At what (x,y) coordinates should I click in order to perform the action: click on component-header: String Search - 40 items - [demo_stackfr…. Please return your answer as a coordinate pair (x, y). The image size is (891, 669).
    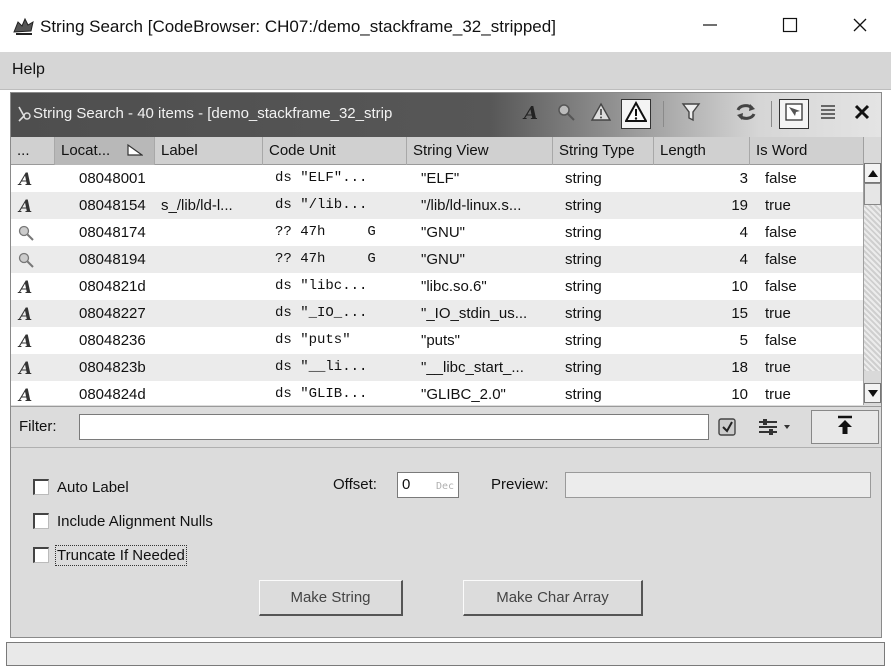
    Looking at the image, I should click on (446, 115).